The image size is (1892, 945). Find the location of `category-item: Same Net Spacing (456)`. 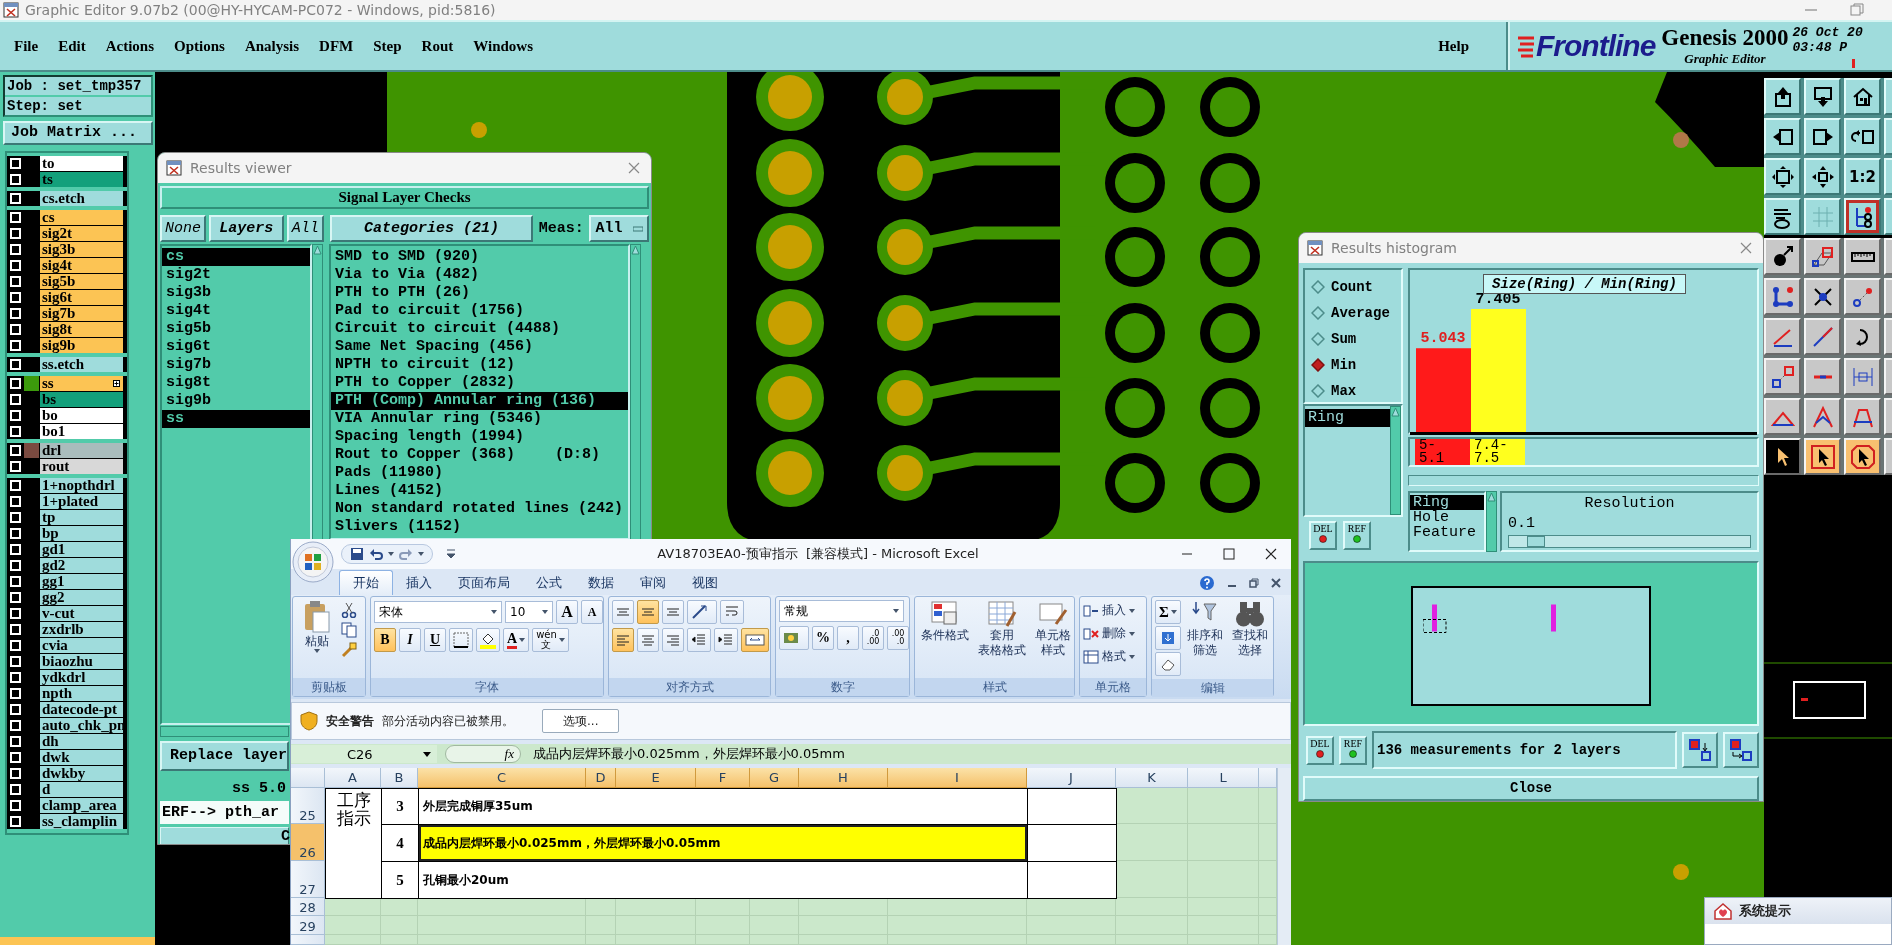

category-item: Same Net Spacing (456) is located at coordinates (479, 347).